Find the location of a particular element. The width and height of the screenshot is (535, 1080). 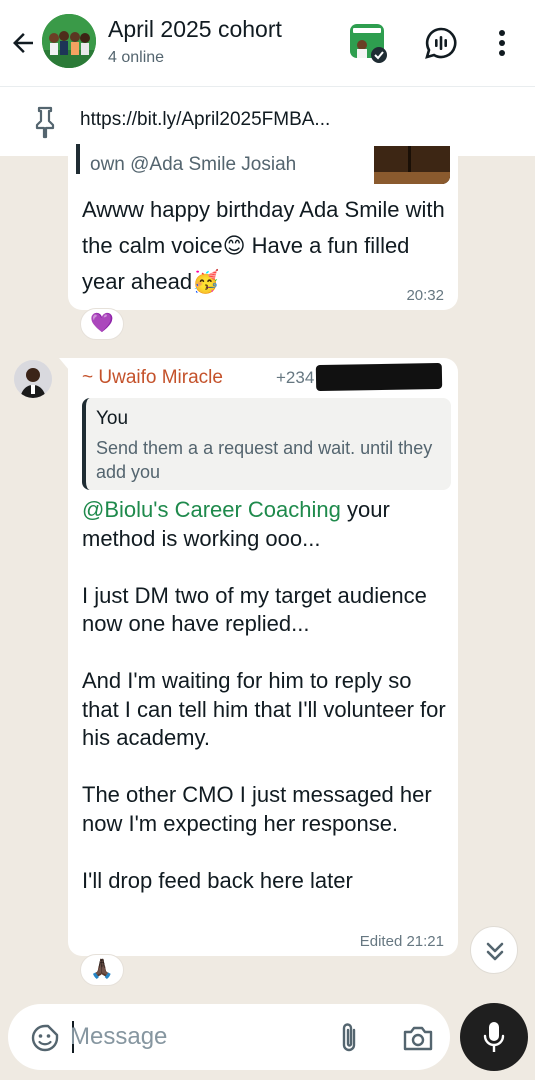

mic-icon is located at coordinates (494, 1037).